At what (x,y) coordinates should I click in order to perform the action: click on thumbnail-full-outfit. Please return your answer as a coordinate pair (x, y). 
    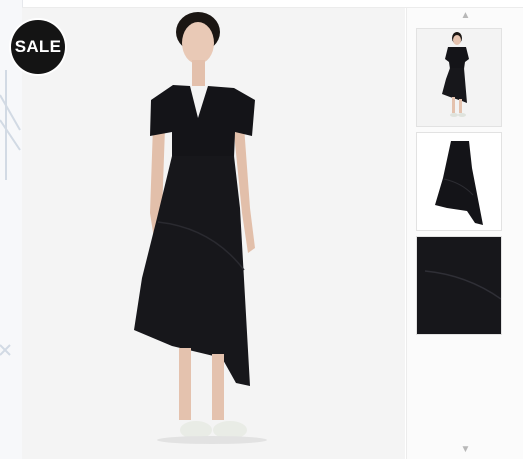
    Looking at the image, I should click on (459, 77).